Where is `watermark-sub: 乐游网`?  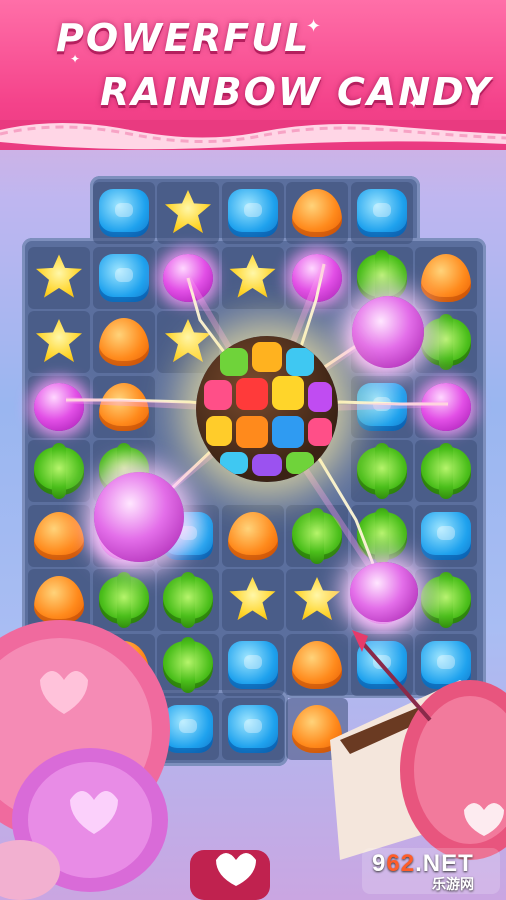 watermark-sub: 乐游网 is located at coordinates (453, 885).